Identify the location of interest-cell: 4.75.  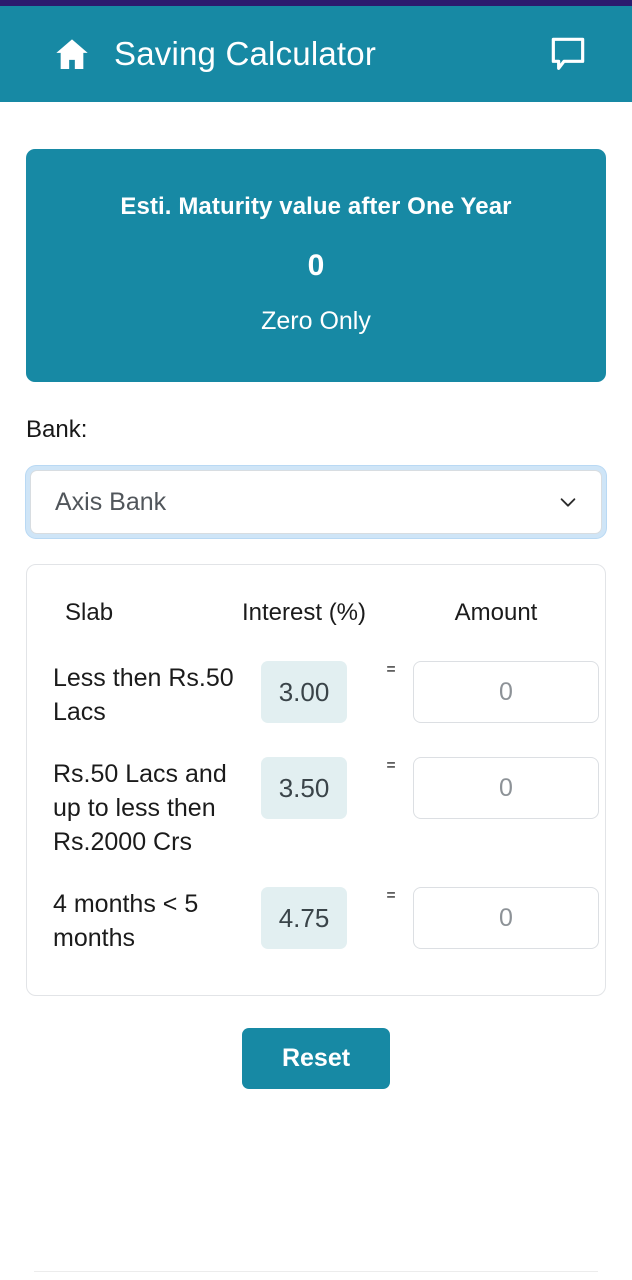
(304, 918).